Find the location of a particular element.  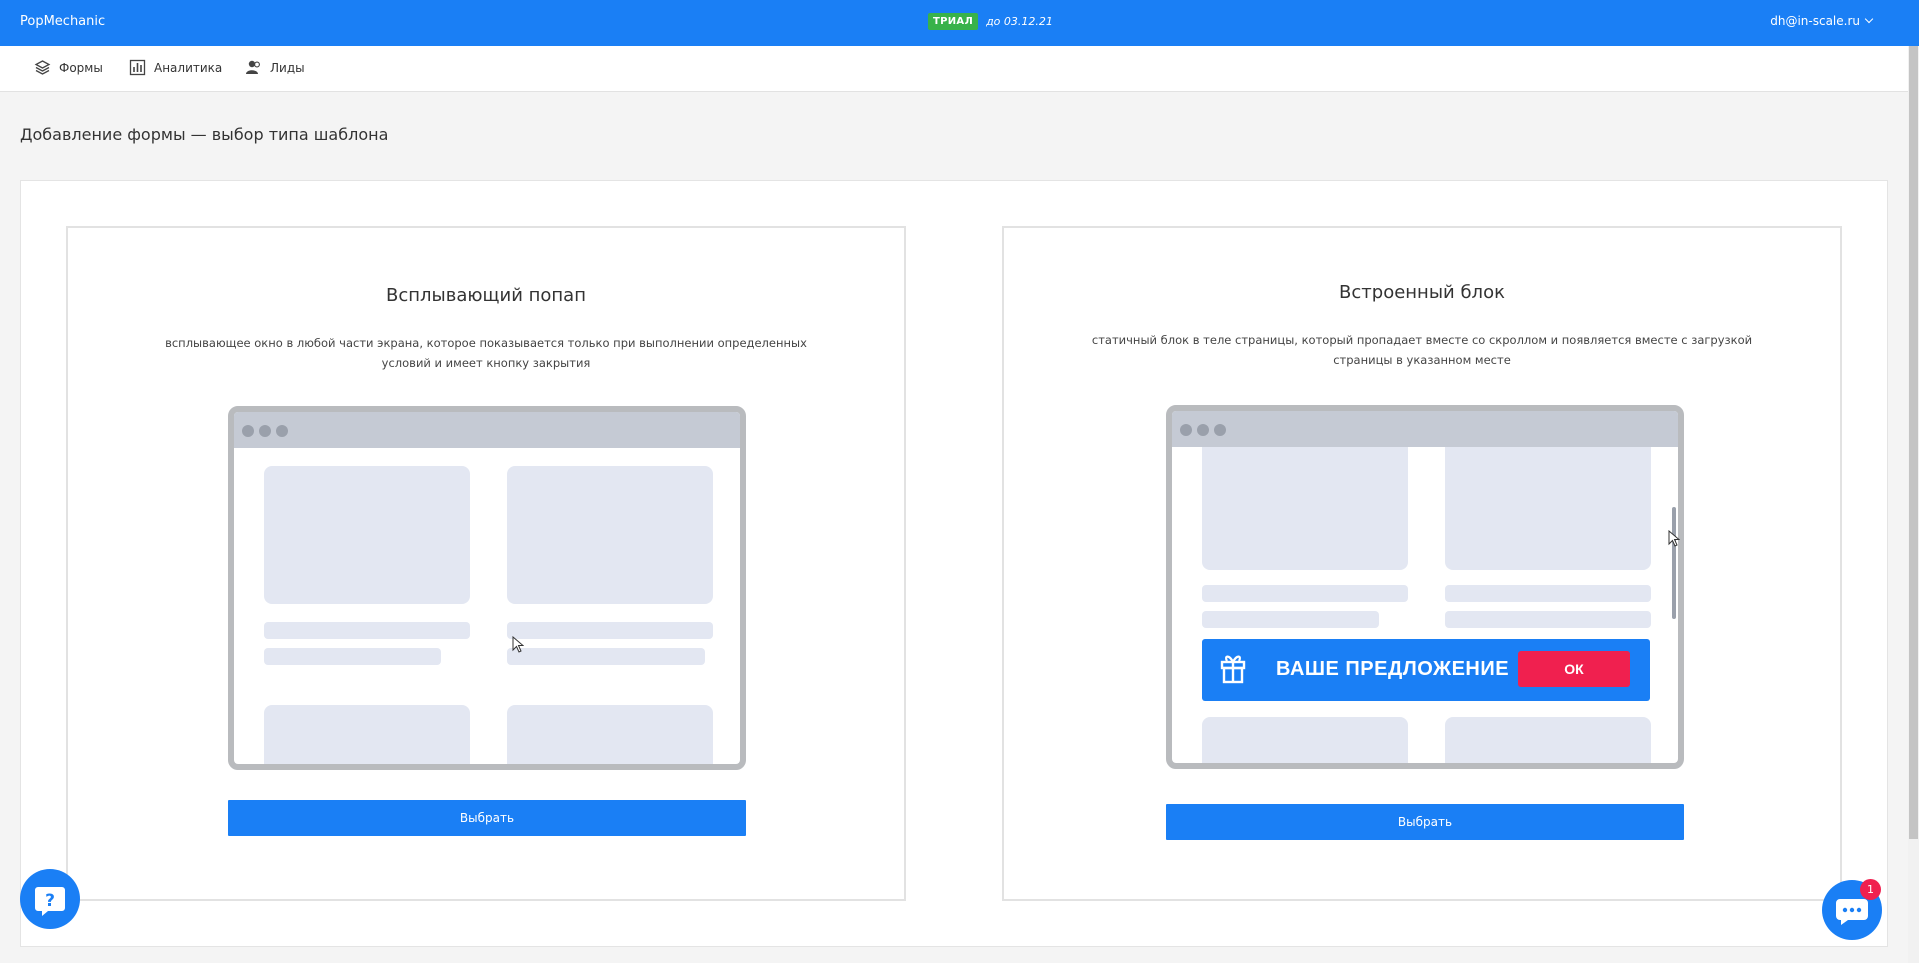

nav-item-forms: Формы is located at coordinates (68, 67).